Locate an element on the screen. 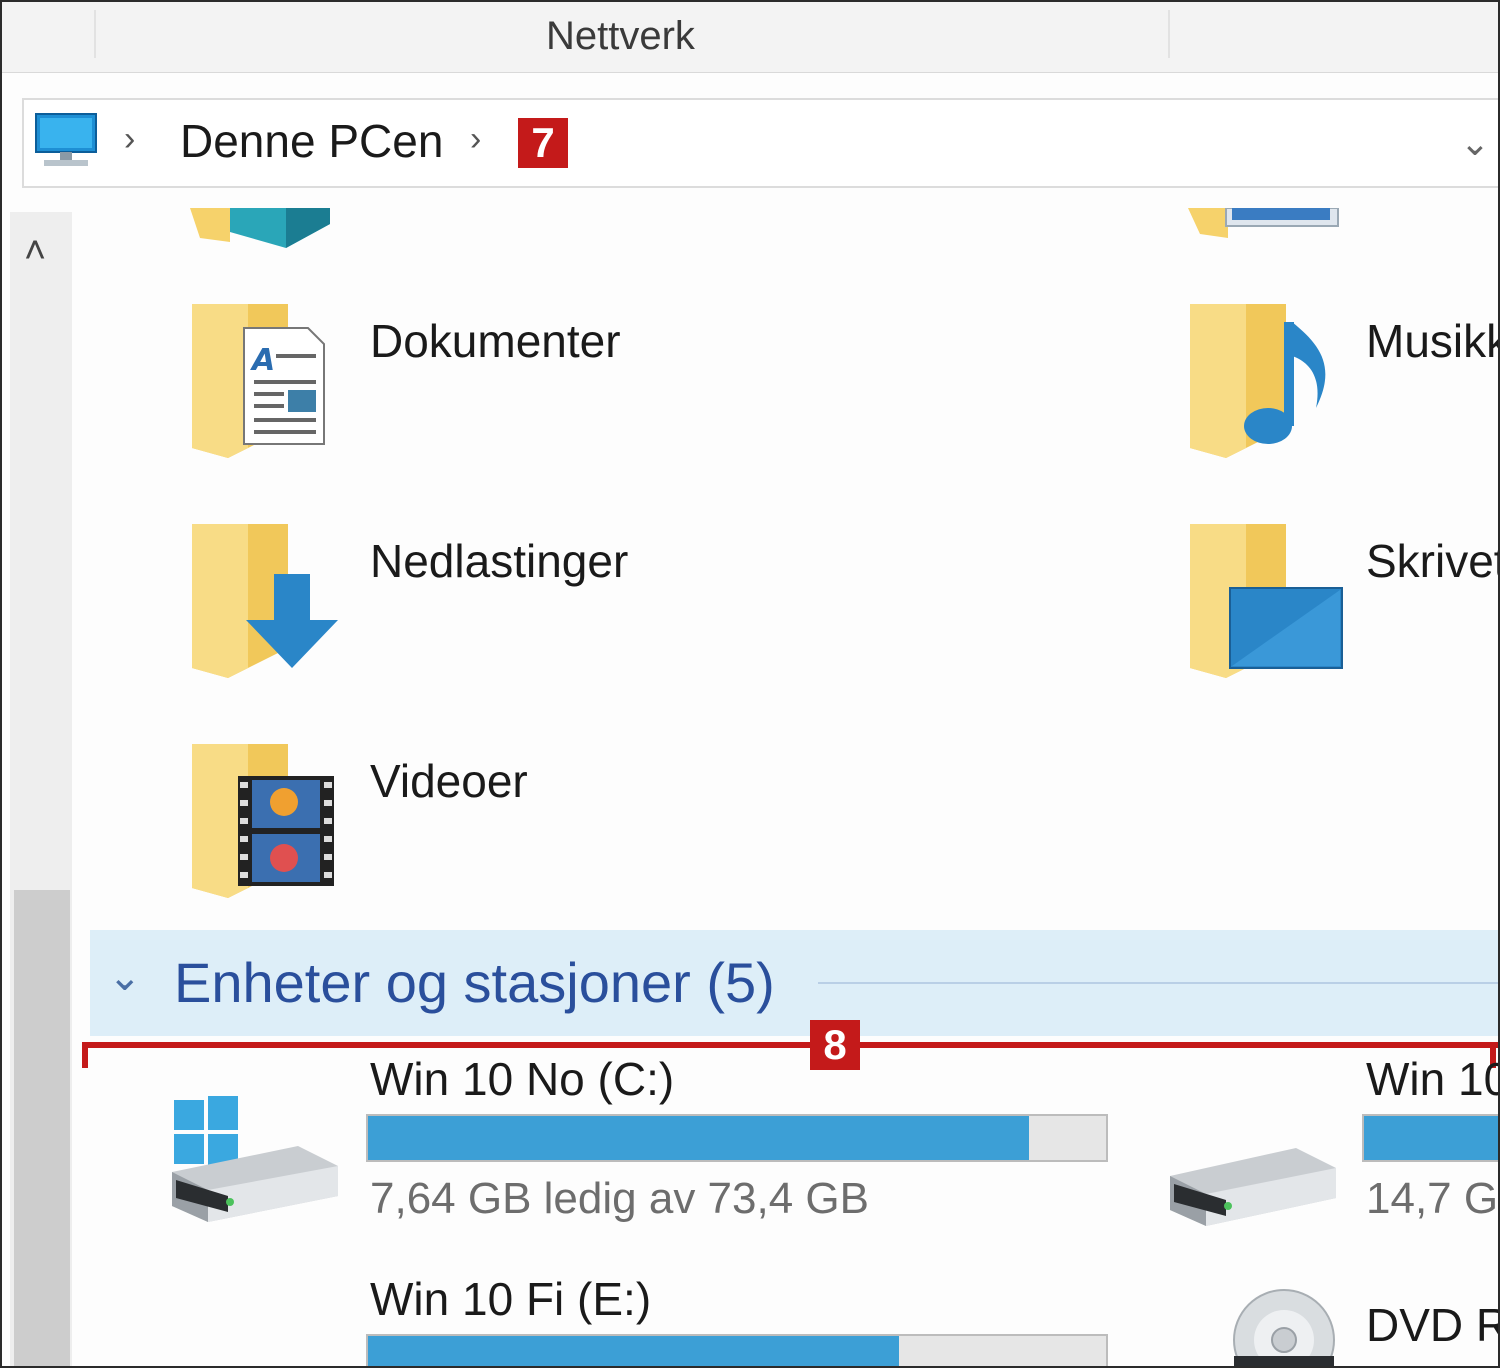 This screenshot has height=1368, width=1500. drive-name: Win 10 is located at coordinates (1433, 1079).